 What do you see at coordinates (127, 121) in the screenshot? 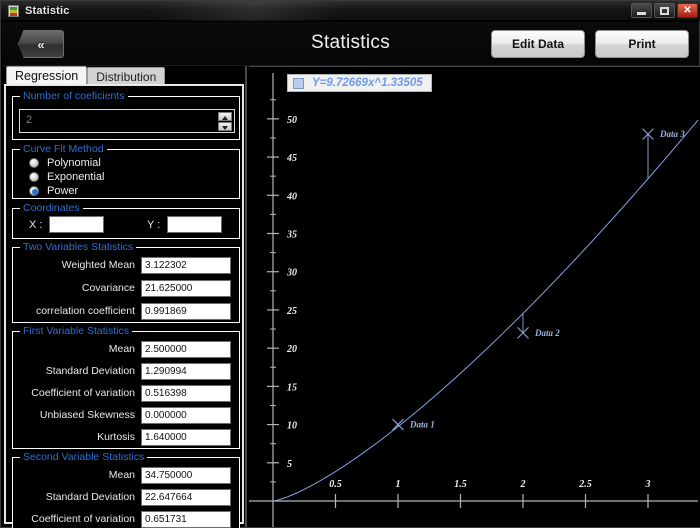
I see `coefficients-input: 2` at bounding box center [127, 121].